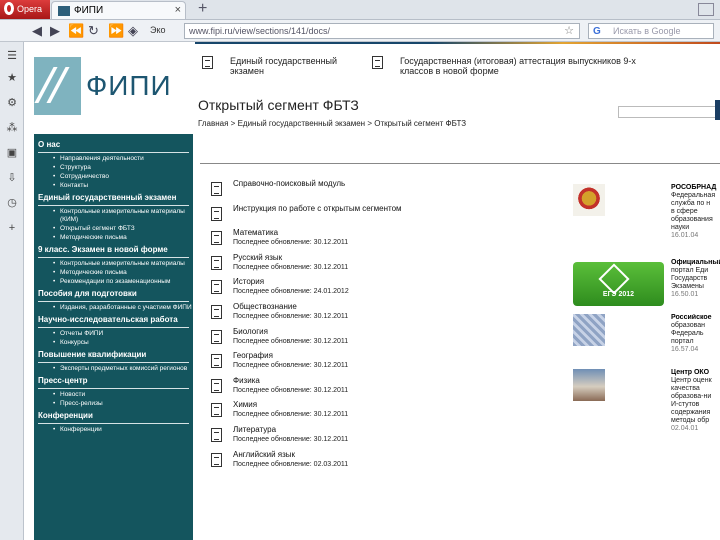 The width and height of the screenshot is (720, 540). I want to click on add-panel-icon: +, so click(12, 228).